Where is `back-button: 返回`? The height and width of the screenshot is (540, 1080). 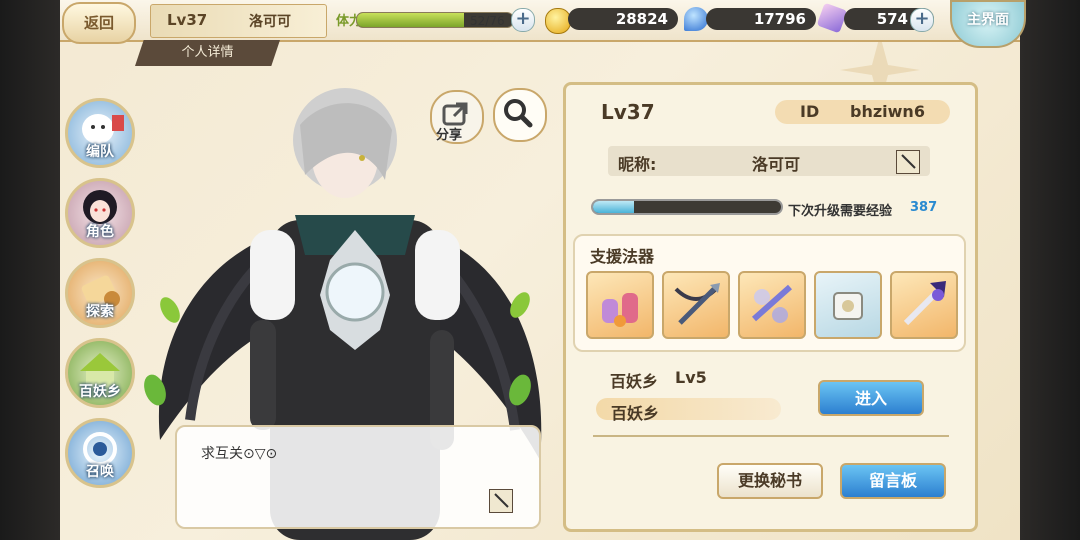
back-button: 返回 is located at coordinates (99, 23).